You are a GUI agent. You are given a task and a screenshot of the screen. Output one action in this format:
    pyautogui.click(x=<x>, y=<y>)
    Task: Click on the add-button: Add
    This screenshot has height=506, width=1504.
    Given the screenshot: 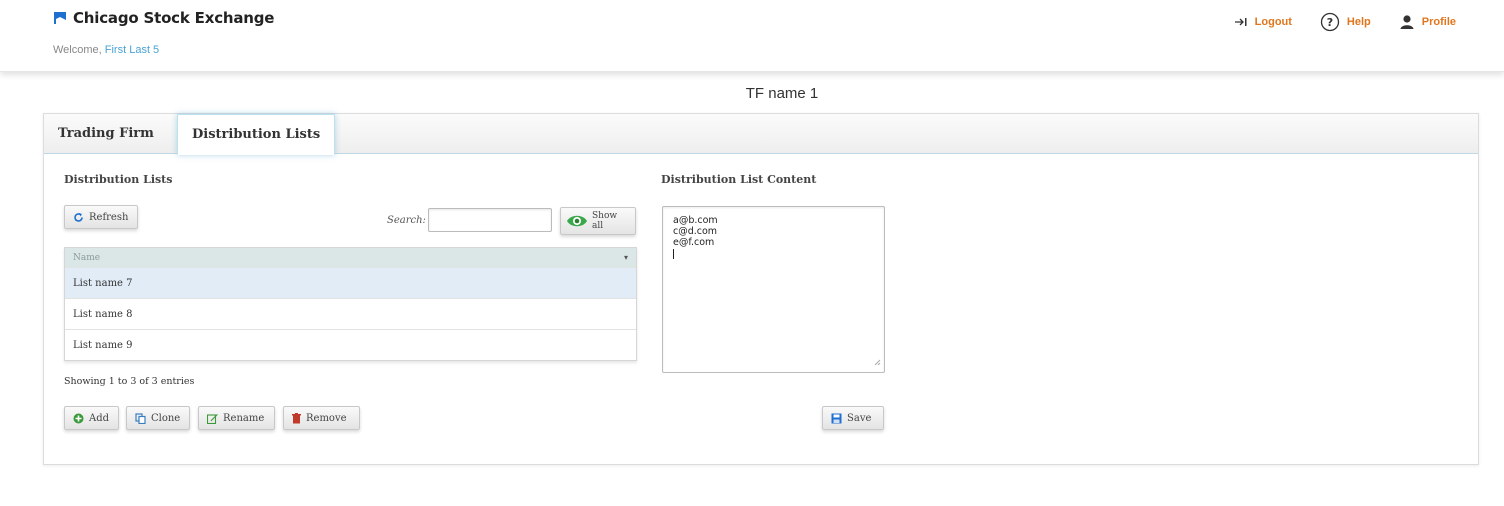 What is the action you would take?
    pyautogui.click(x=91, y=418)
    